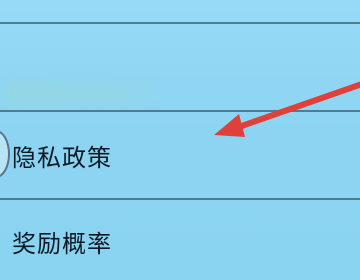 This screenshot has width=360, height=280. I want to click on reward-probability-label: 奖励概率, so click(62, 244).